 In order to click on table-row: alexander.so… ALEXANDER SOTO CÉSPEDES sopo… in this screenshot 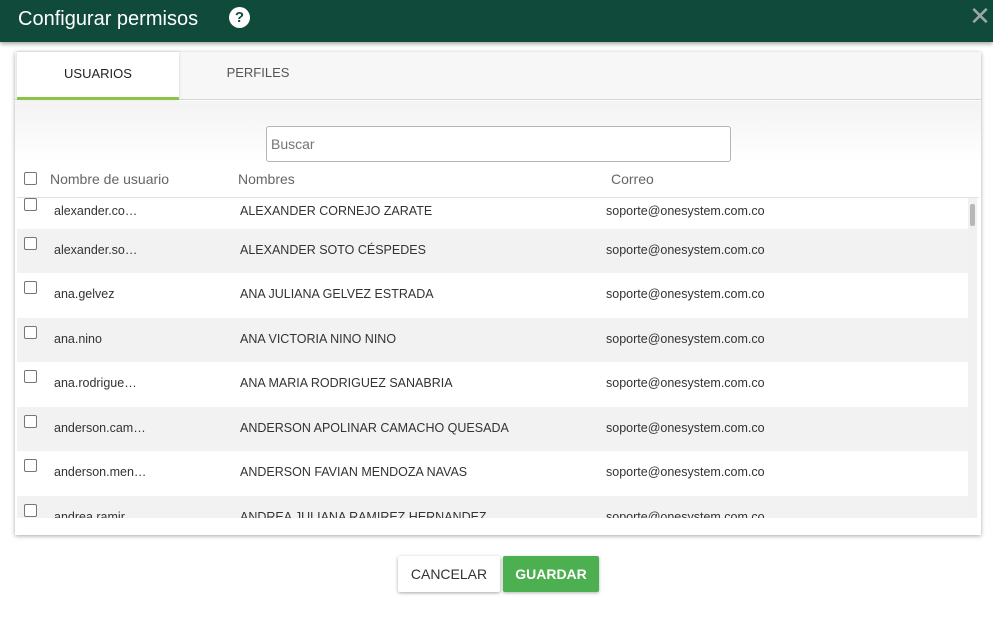, I will do `click(493, 250)`.